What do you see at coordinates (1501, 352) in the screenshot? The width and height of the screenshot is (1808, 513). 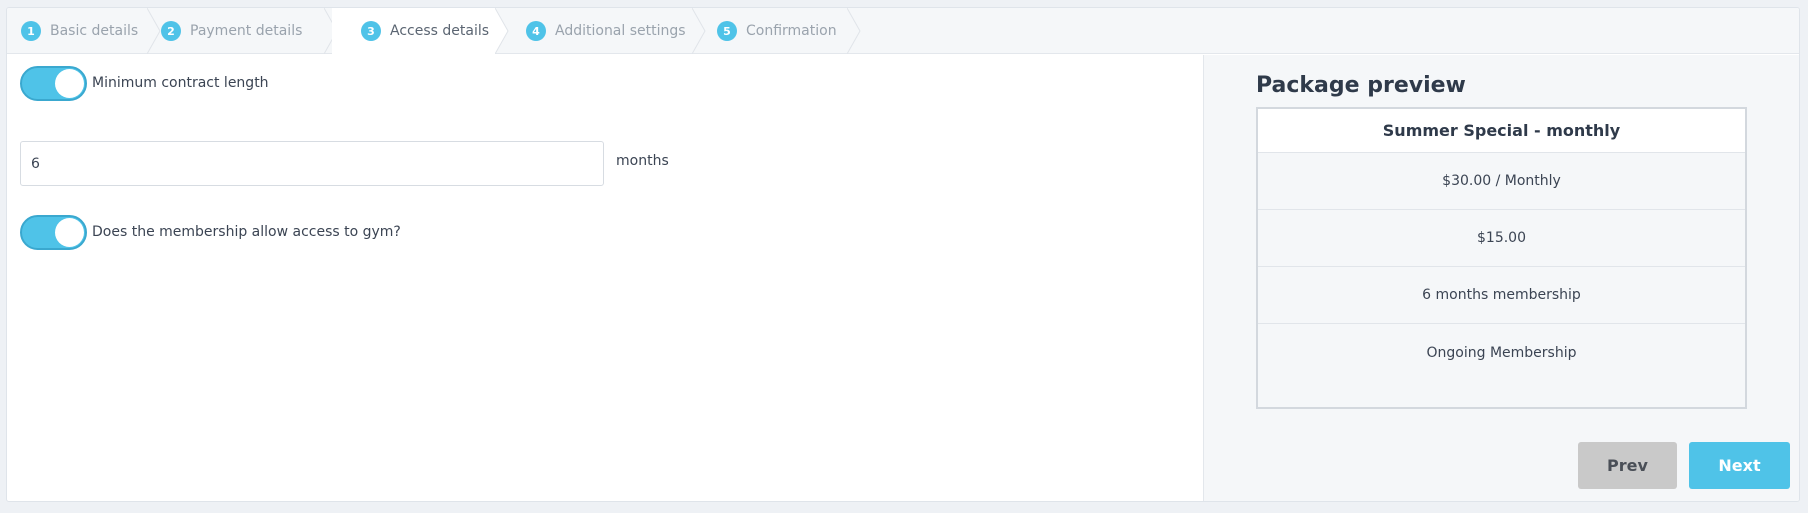 I see `package-type: Ongoing Membership` at bounding box center [1501, 352].